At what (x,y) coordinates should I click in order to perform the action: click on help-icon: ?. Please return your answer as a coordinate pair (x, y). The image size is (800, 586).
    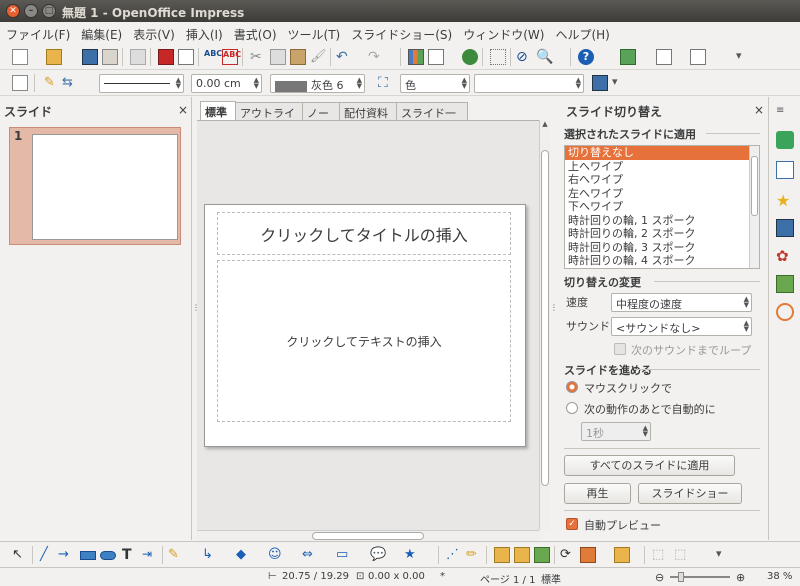
    Looking at the image, I should click on (586, 57).